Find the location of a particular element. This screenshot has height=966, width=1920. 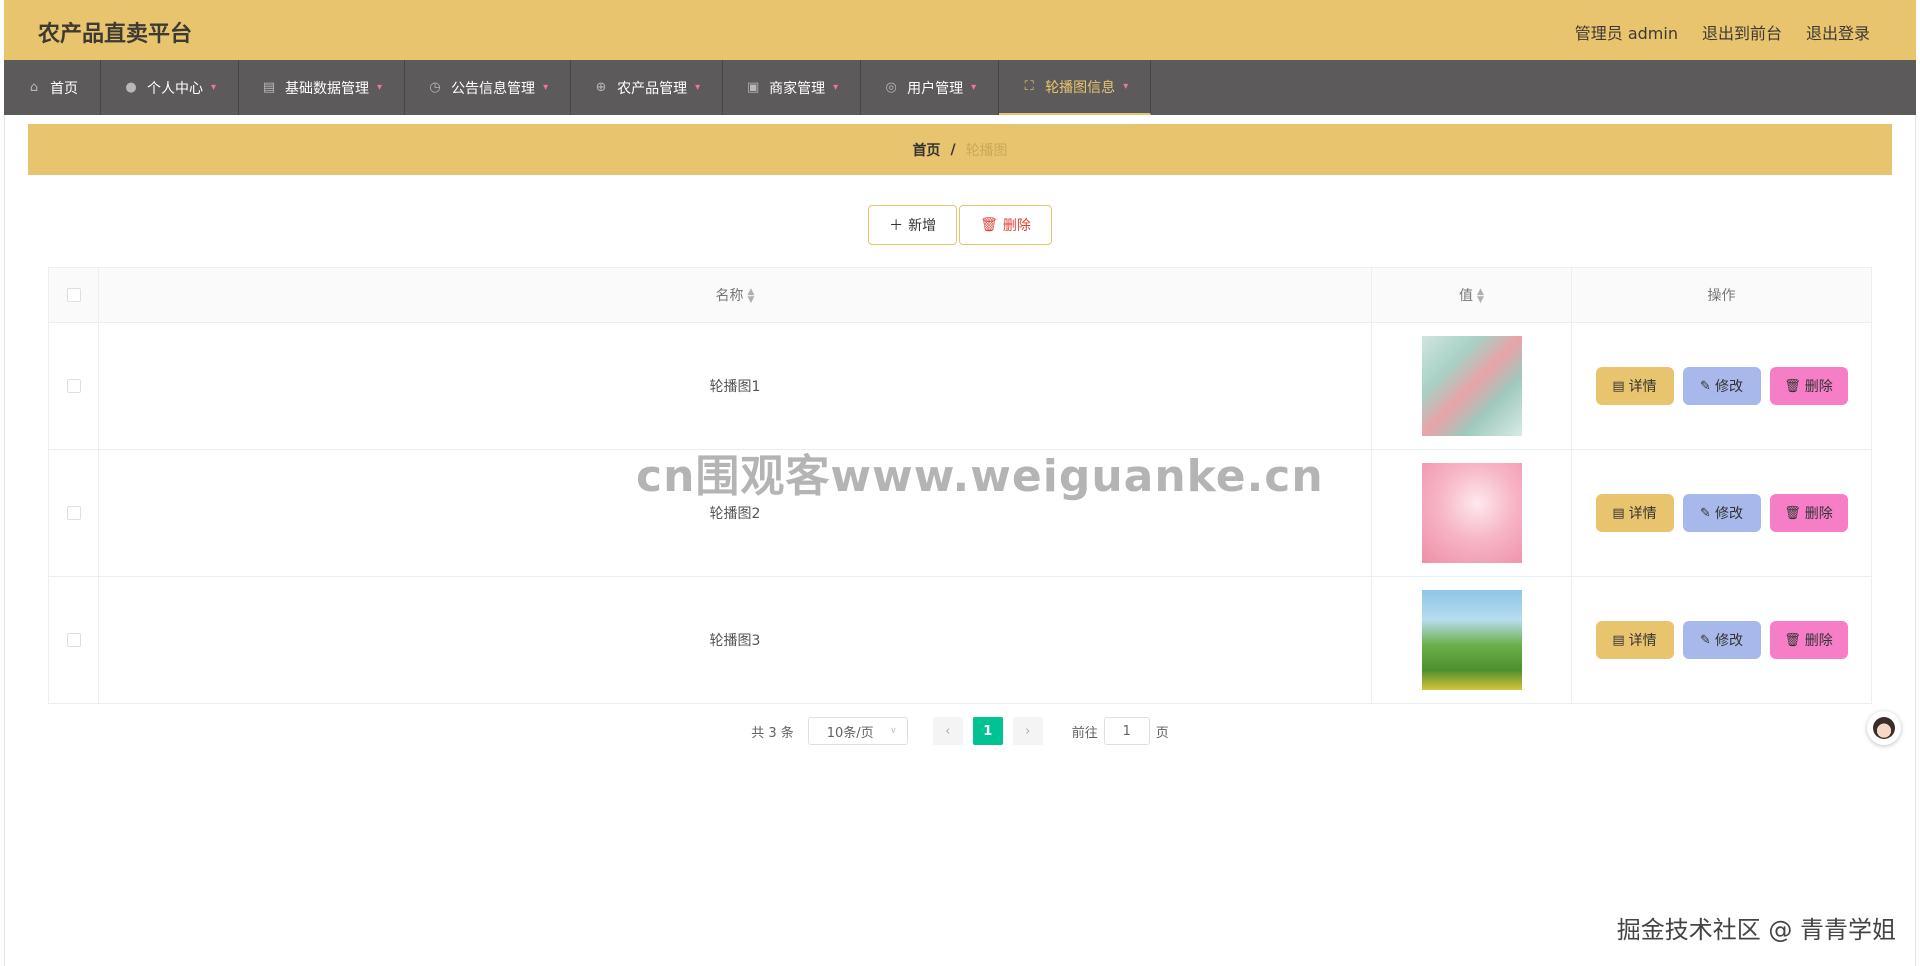

nav-item-home: ⌂ 首页 is located at coordinates (52, 87).